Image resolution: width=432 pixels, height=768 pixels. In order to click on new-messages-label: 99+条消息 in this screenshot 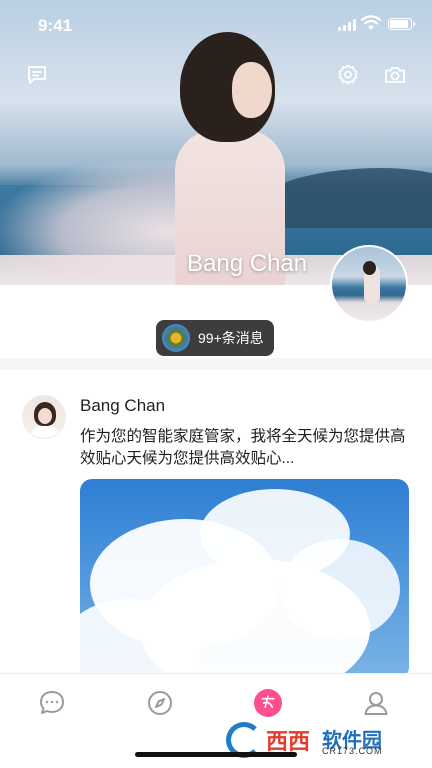, I will do `click(231, 338)`.